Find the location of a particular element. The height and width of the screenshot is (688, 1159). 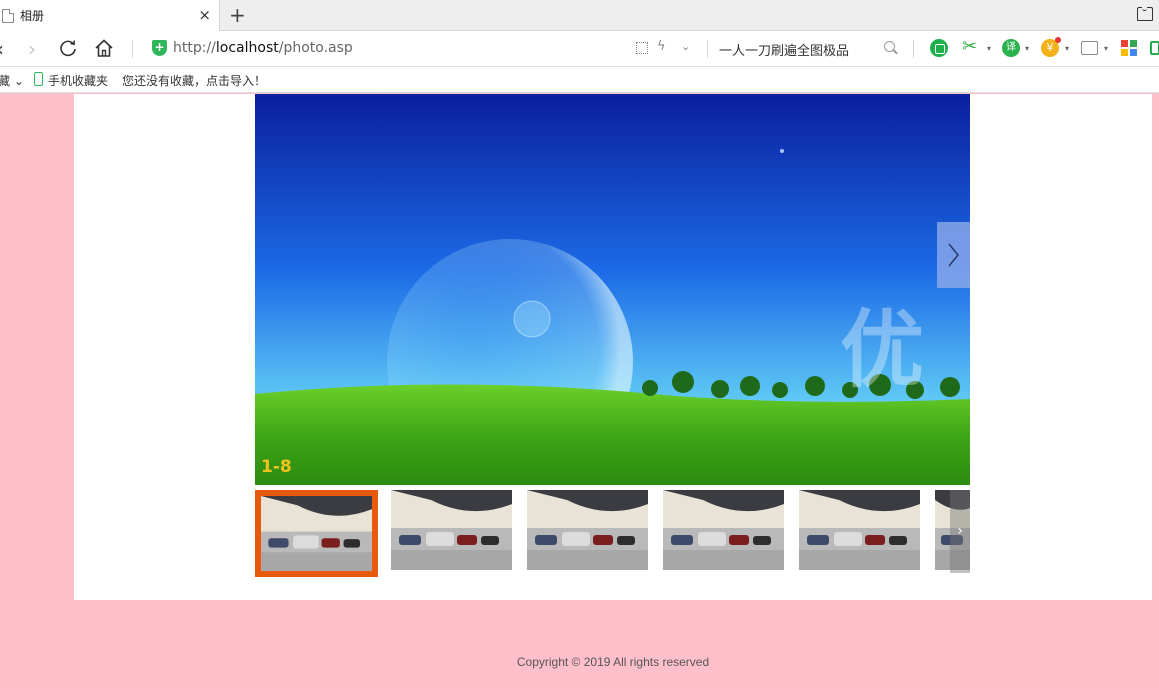

slide-counter: 1-8 is located at coordinates (276, 467).